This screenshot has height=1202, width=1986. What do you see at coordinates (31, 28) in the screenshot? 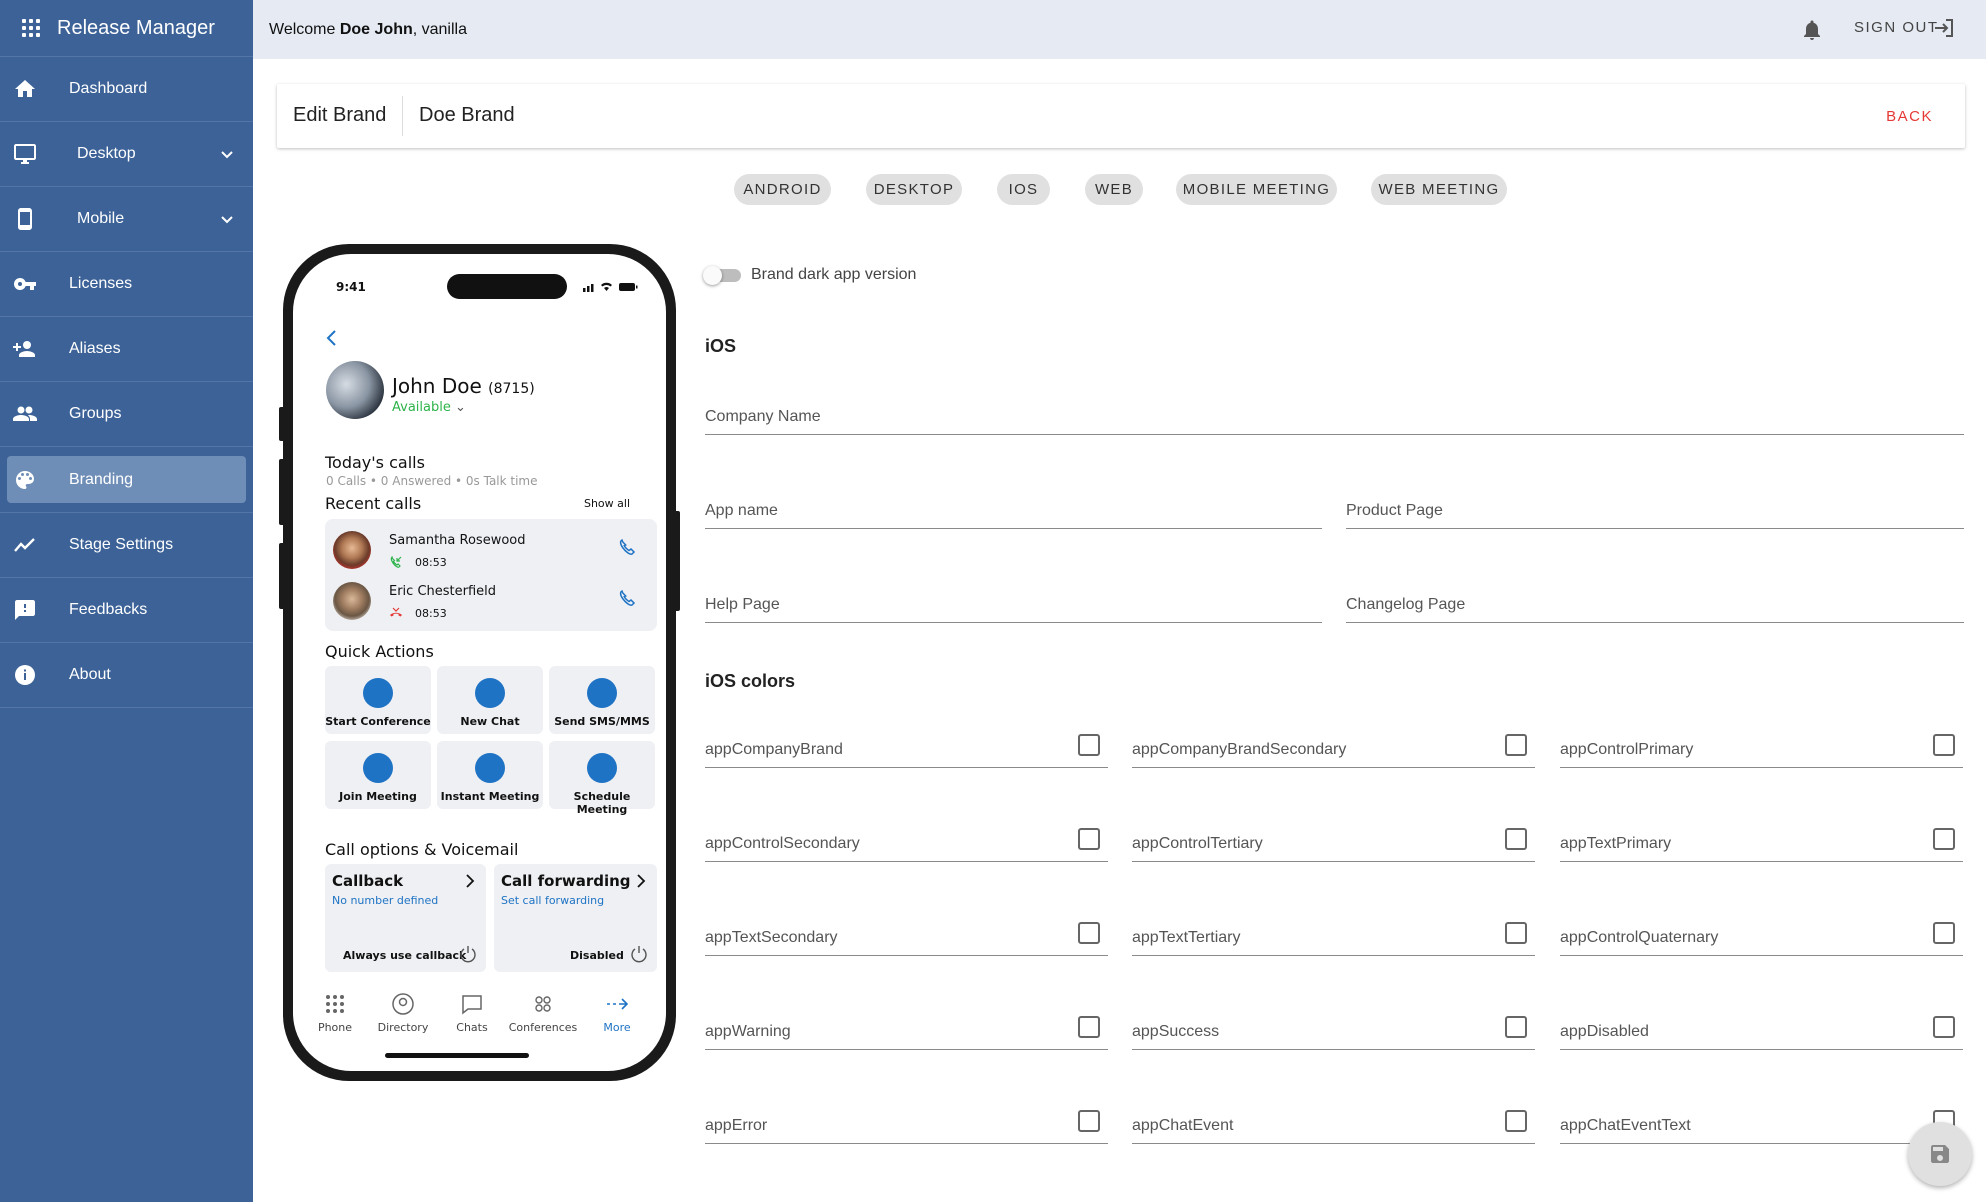
I see `apps-grid-icon` at bounding box center [31, 28].